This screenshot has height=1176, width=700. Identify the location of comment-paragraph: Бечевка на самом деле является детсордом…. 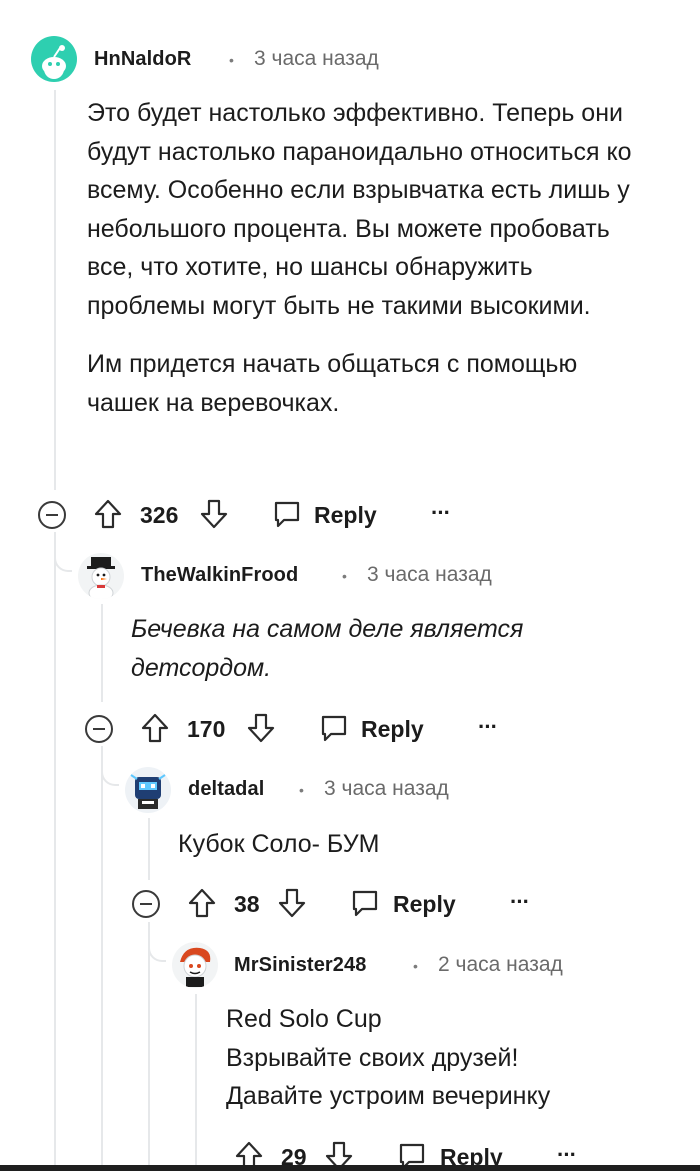
(327, 648).